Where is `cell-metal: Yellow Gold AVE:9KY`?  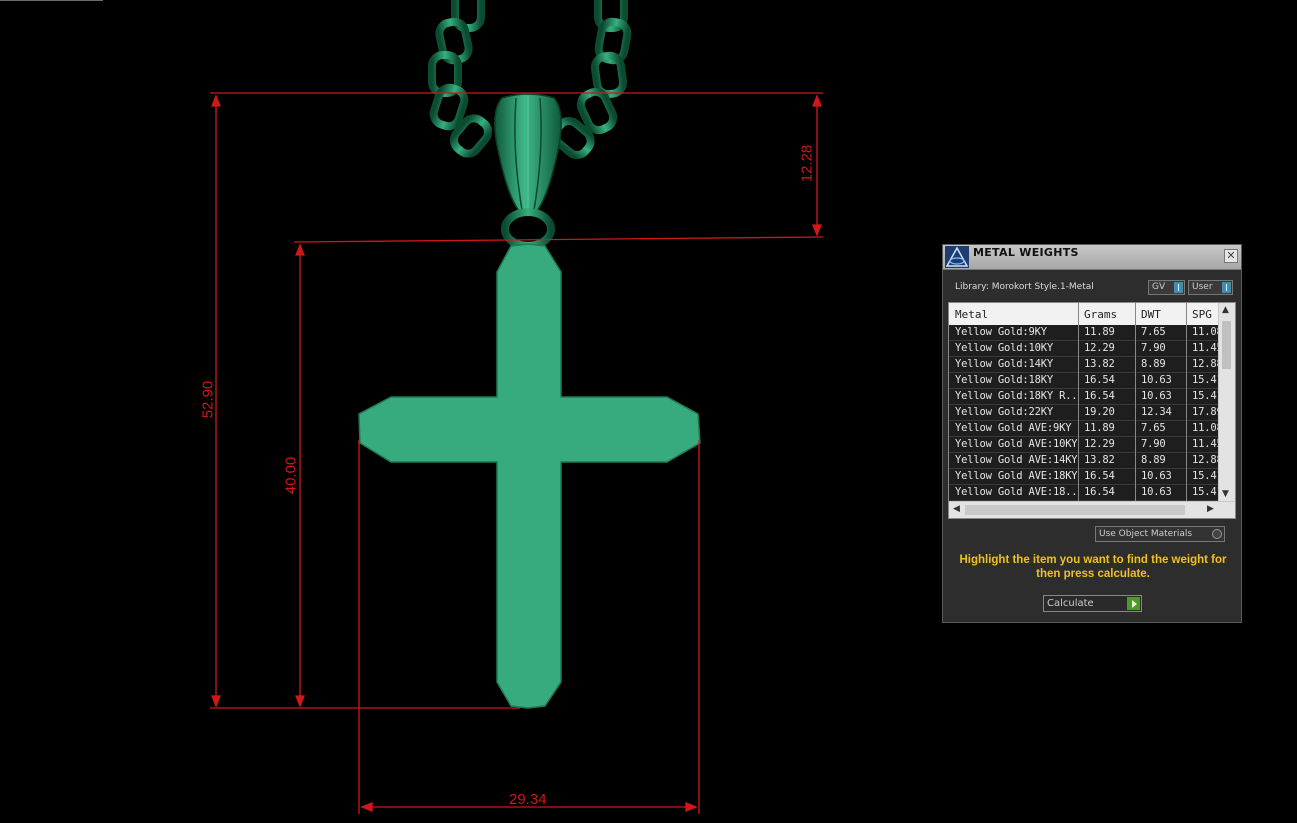
cell-metal: Yellow Gold AVE:9KY is located at coordinates (1013, 428).